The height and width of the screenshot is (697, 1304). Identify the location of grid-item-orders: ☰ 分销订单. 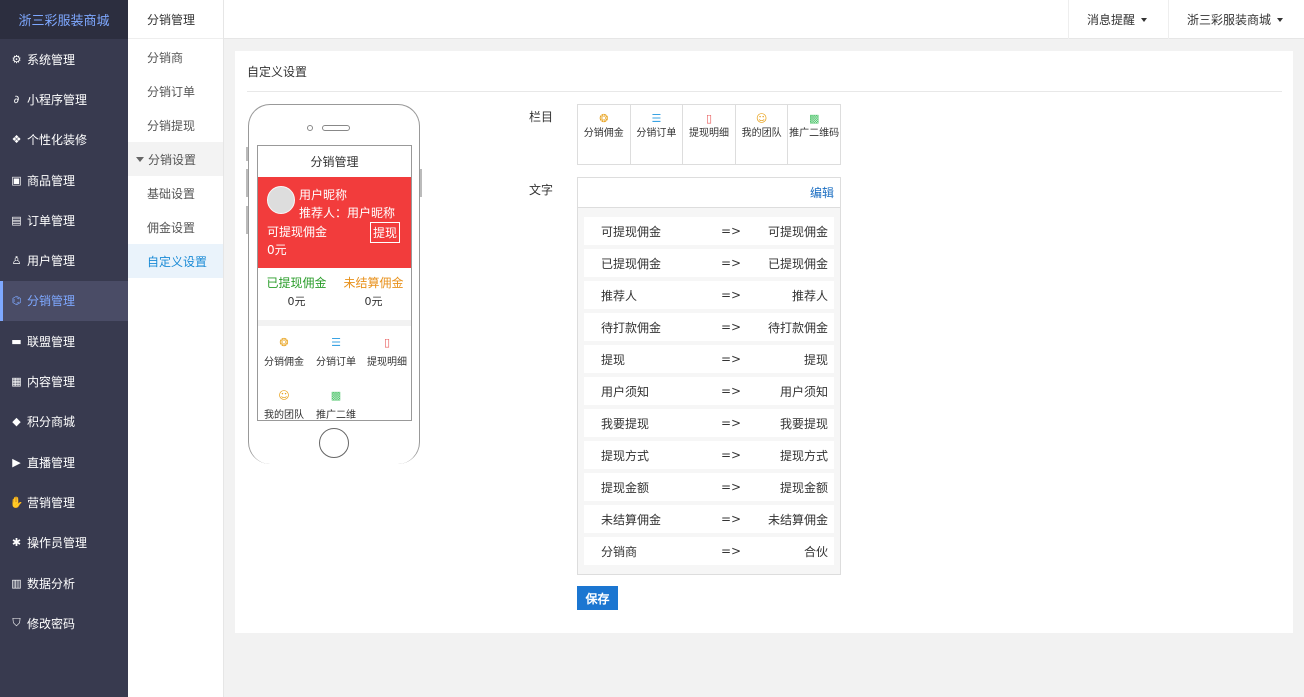
(336, 352).